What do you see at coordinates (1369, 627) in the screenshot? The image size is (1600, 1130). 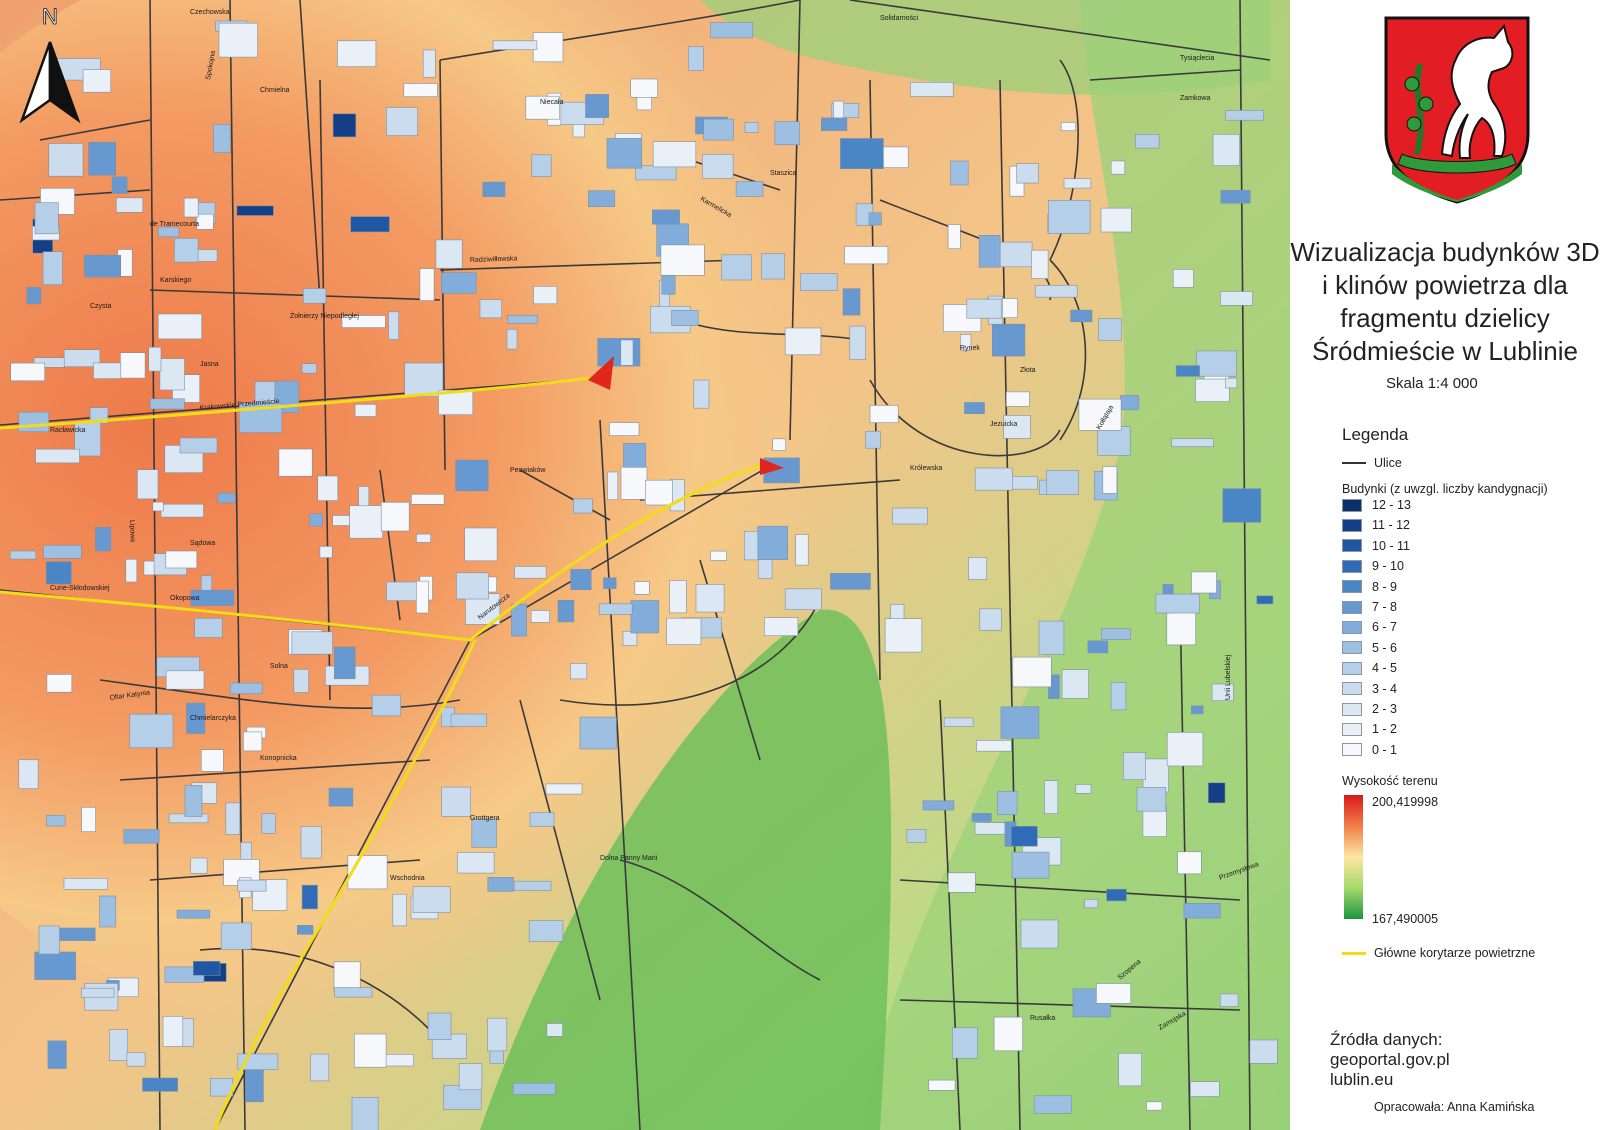 I see `legend-building-class: 6 - 7` at bounding box center [1369, 627].